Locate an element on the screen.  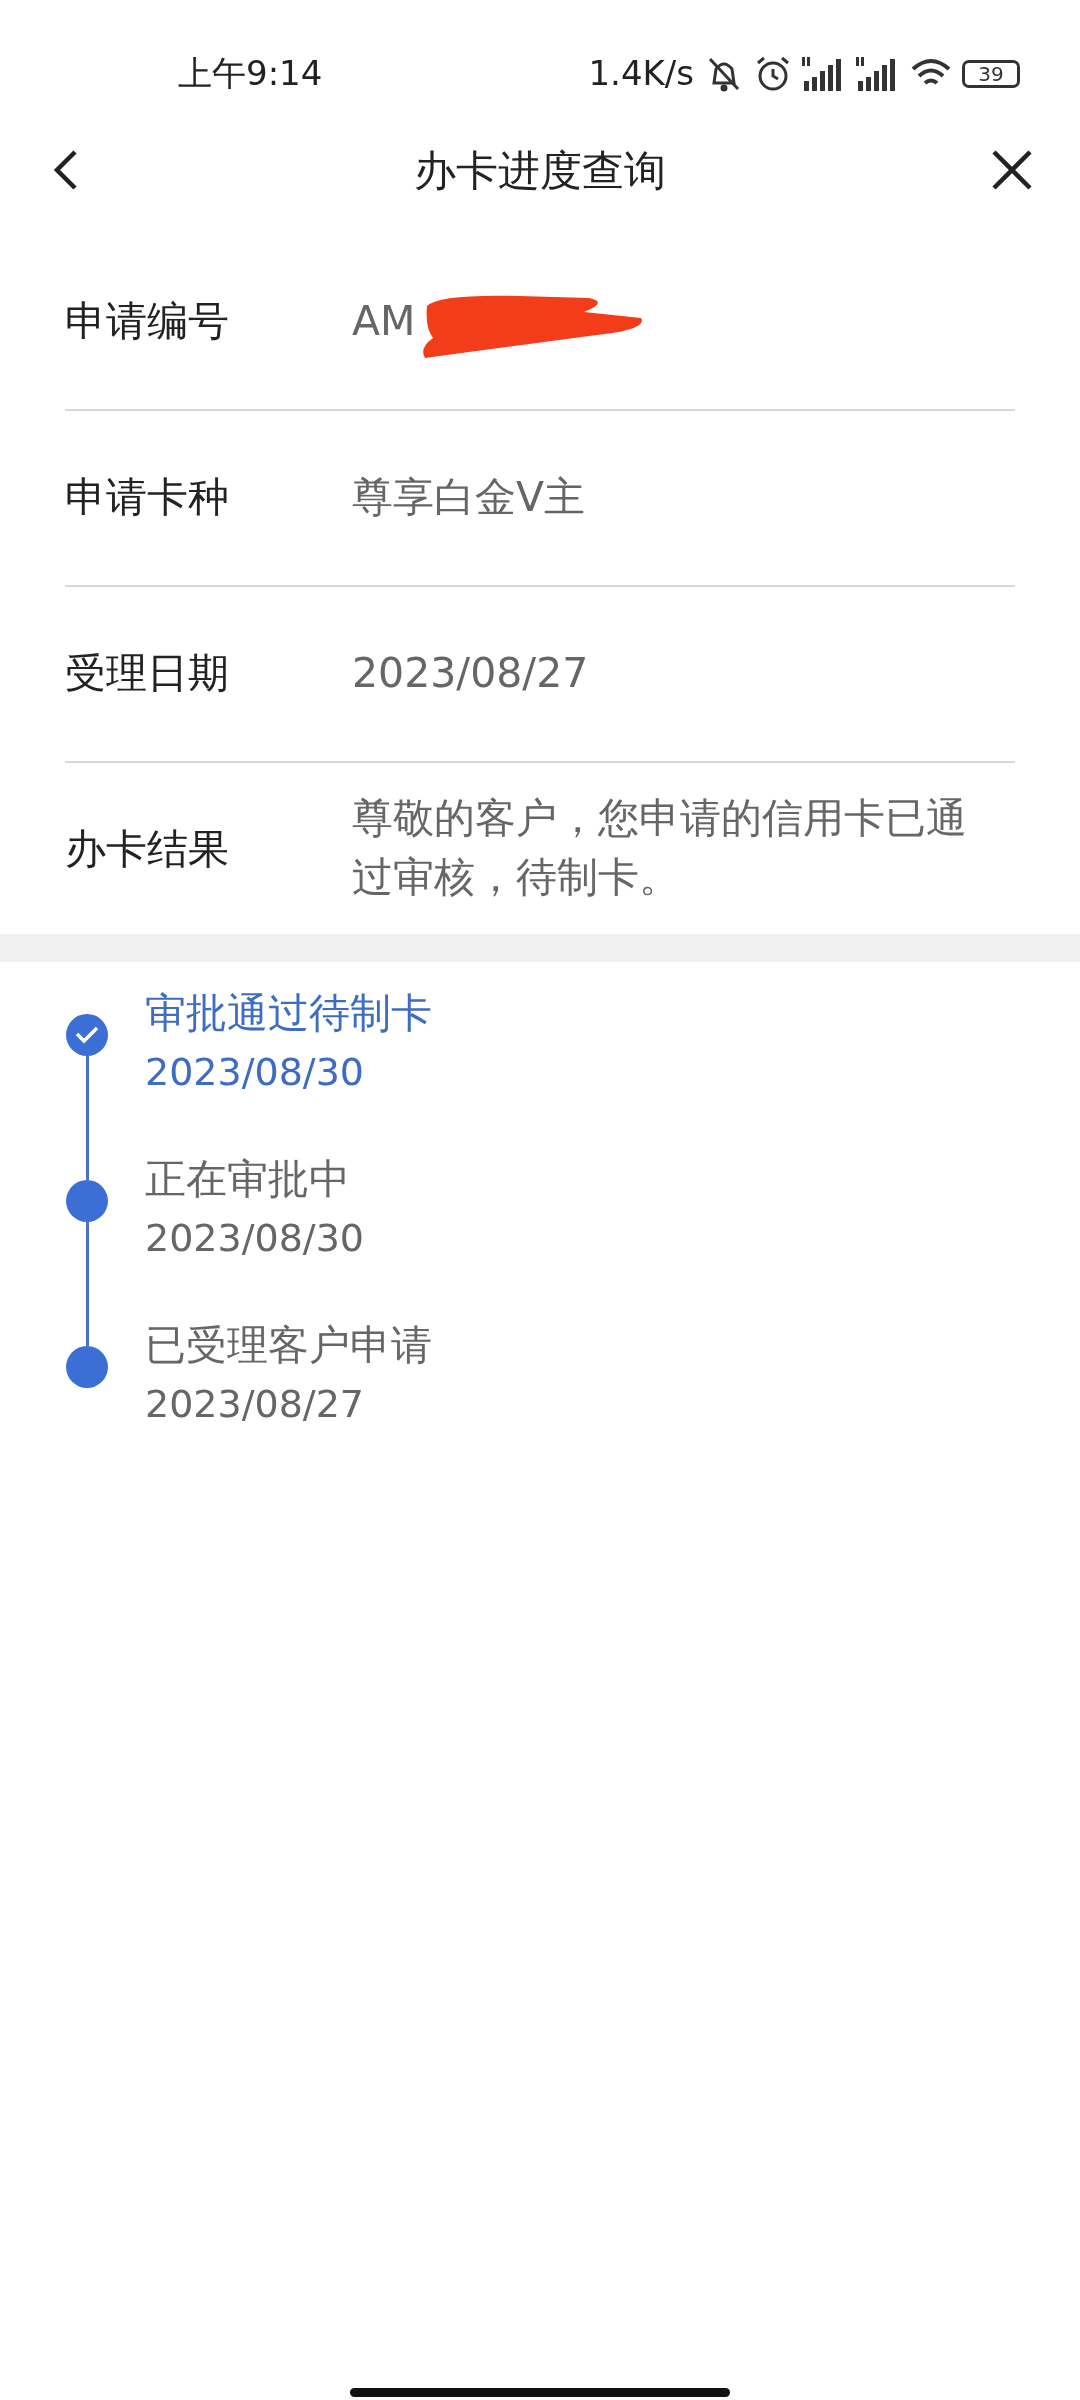
field-value: 尊享白金V主 is located at coordinates (469, 498).